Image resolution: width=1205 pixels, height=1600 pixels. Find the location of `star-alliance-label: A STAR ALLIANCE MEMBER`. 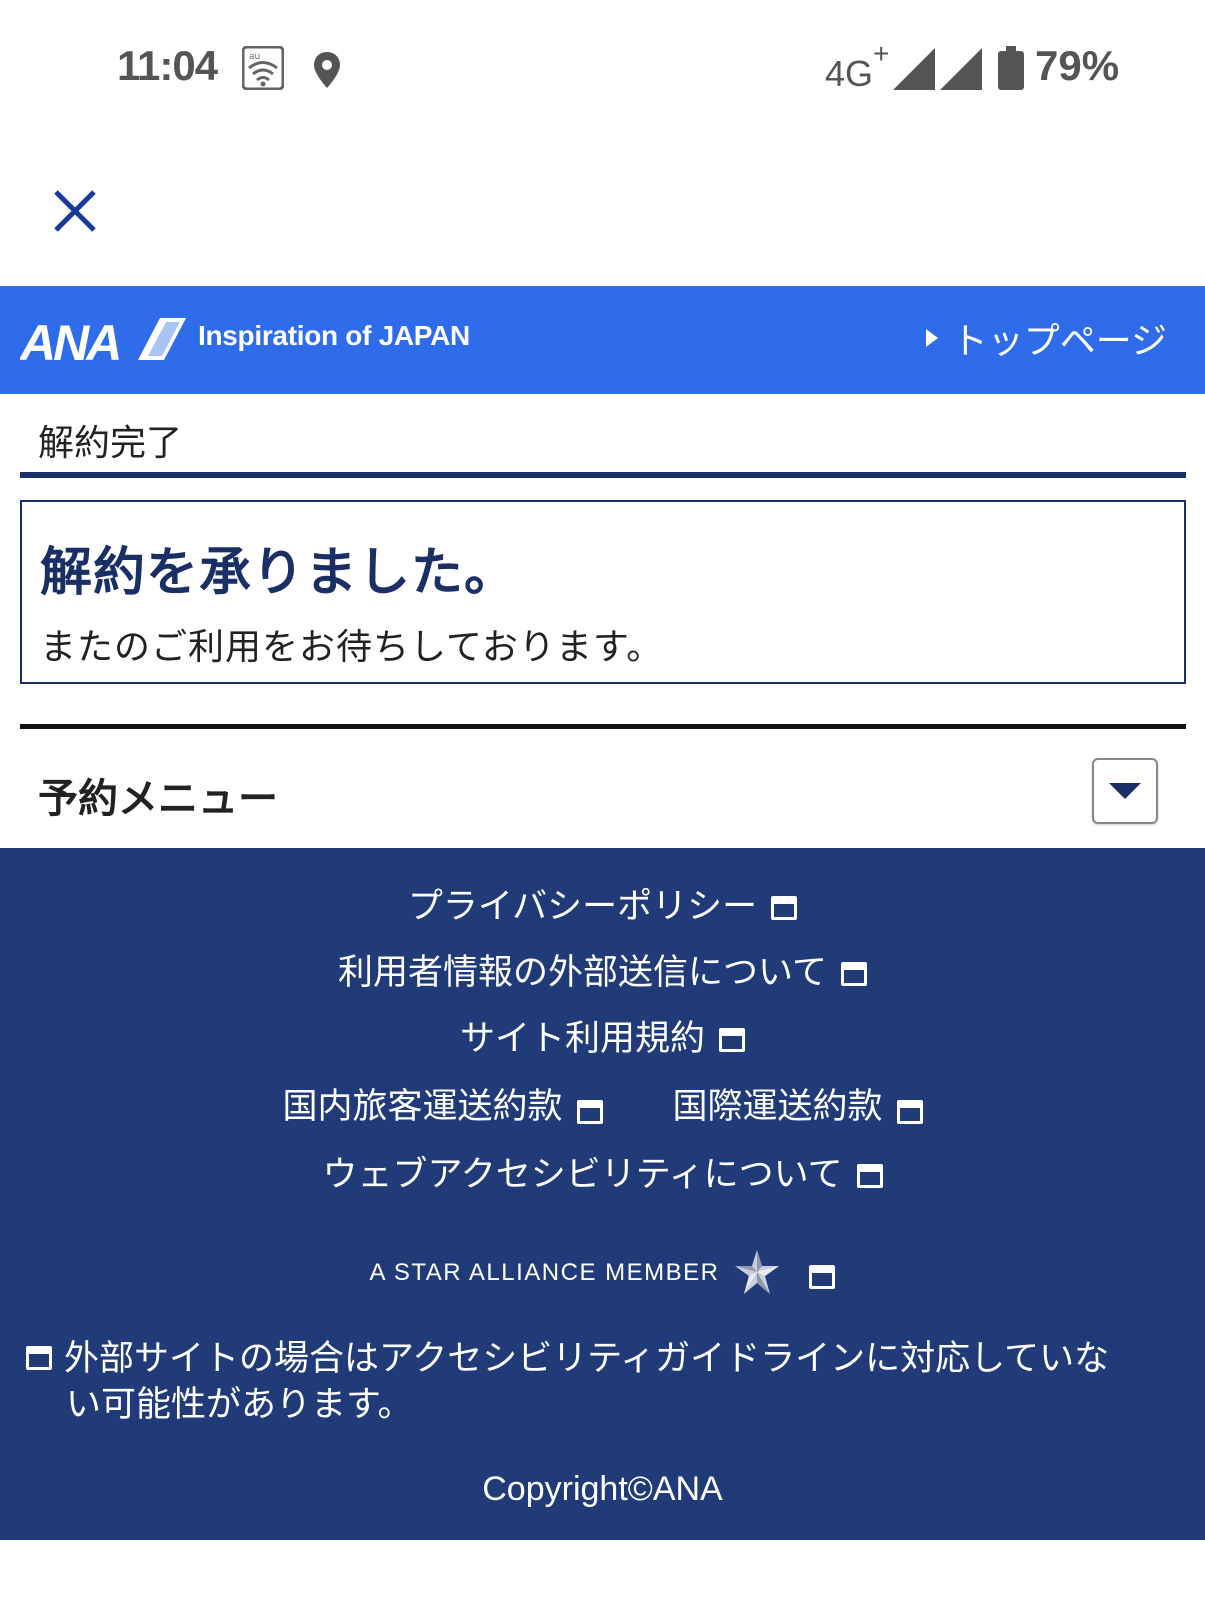

star-alliance-label: A STAR ALLIANCE MEMBER is located at coordinates (544, 1272).